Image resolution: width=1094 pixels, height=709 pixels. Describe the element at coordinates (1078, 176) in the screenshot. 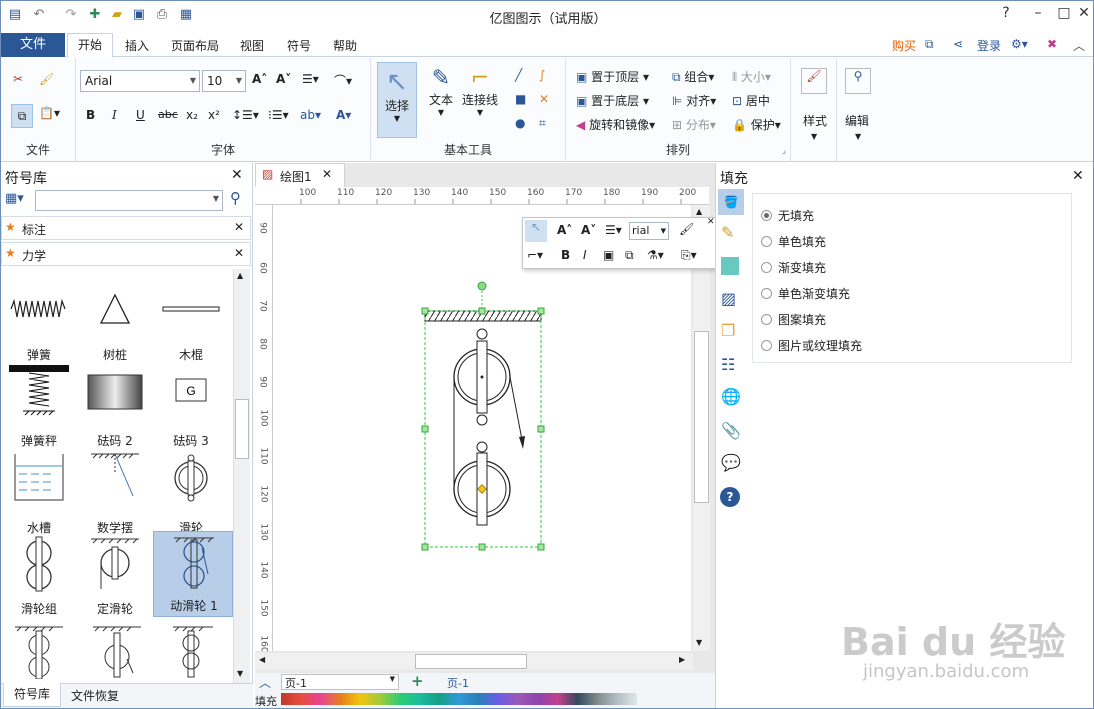

I see `close-fill-panel-icon: ✕` at that location.